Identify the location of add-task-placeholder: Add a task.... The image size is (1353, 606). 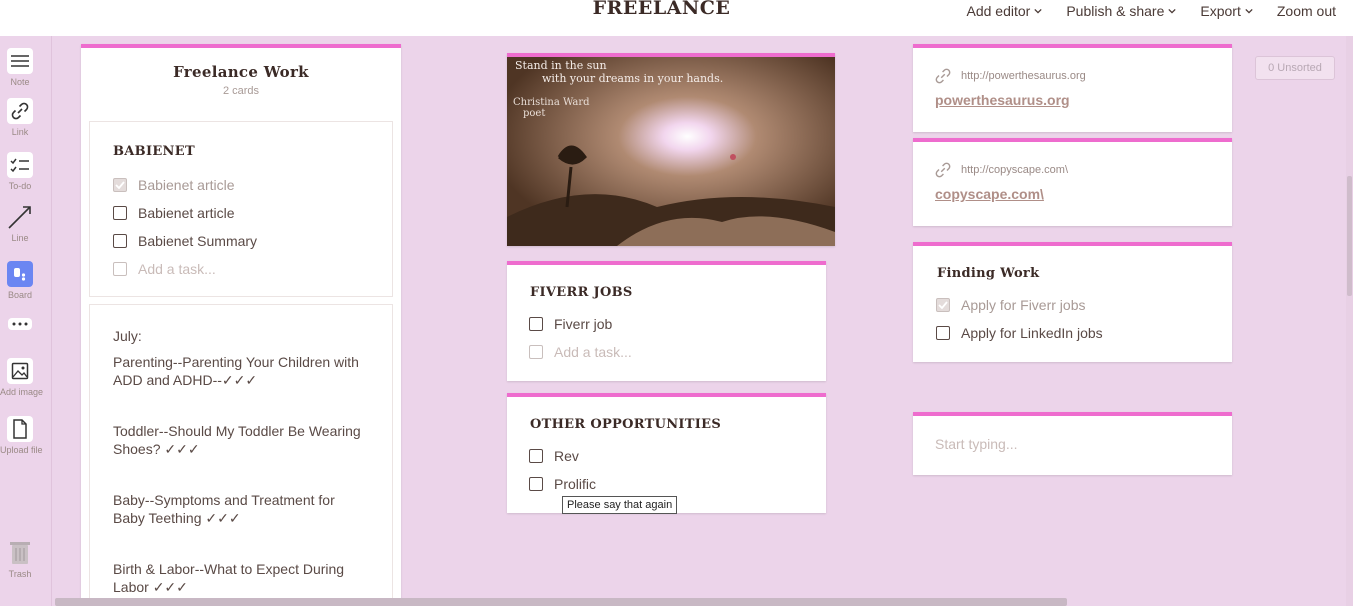
(593, 352).